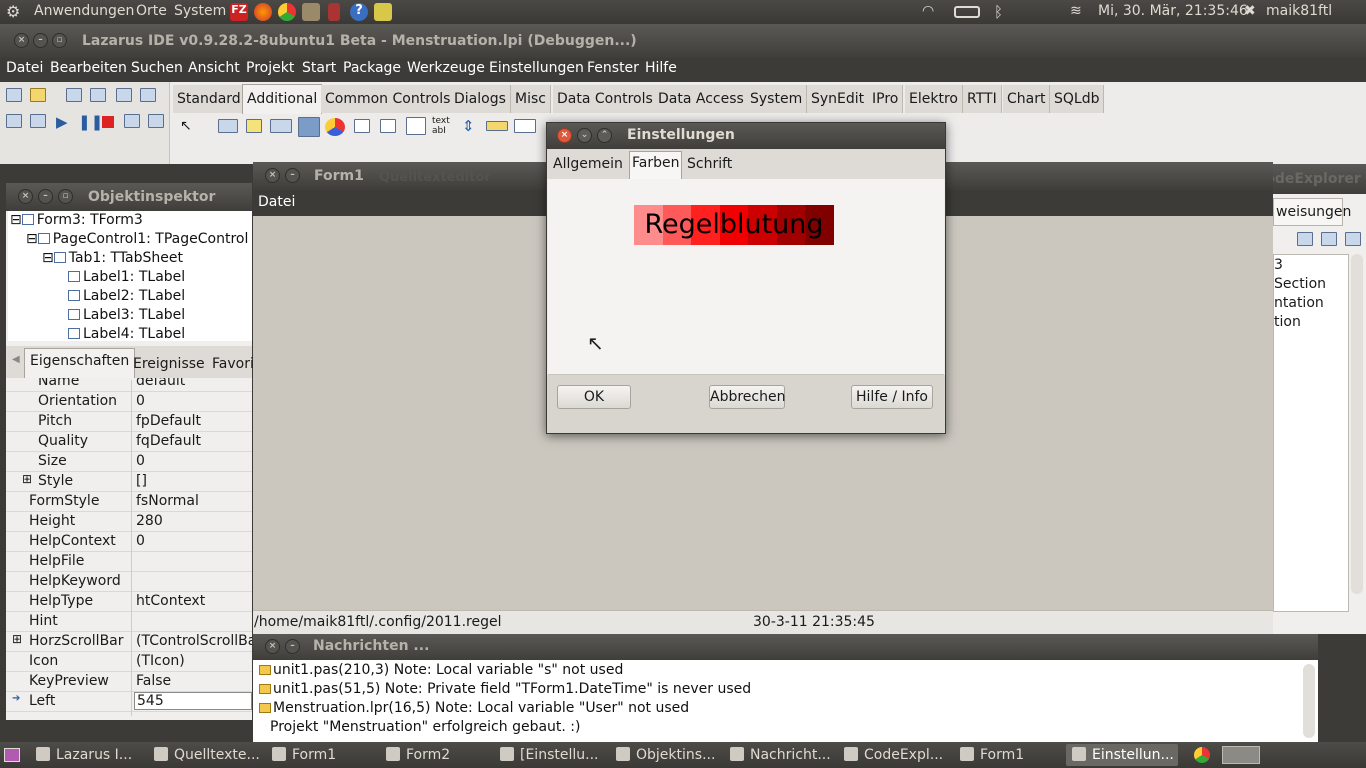  Describe the element at coordinates (838, 99) in the screenshot. I see `tab-synedit: SynEdit` at that location.